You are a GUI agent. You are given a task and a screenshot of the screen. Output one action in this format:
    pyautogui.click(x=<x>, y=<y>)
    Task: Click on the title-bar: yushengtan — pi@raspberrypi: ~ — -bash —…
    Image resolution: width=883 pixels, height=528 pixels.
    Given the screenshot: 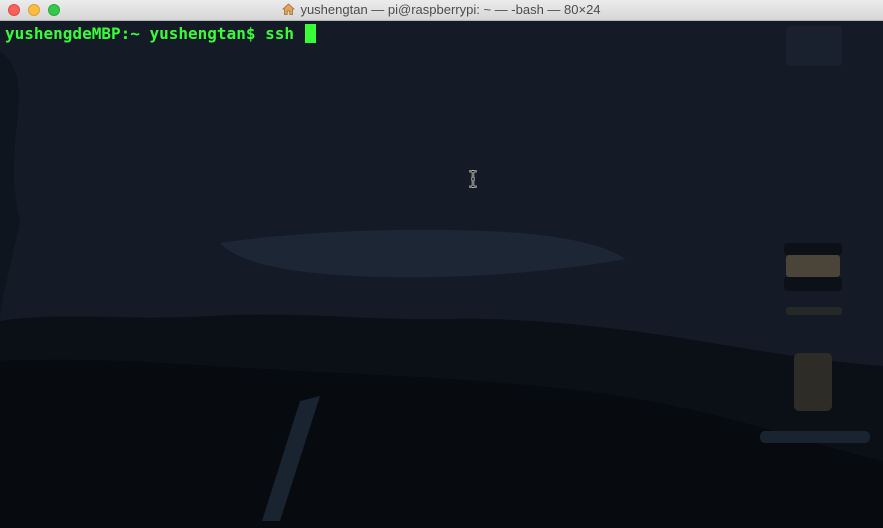 What is the action you would take?
    pyautogui.click(x=441, y=10)
    